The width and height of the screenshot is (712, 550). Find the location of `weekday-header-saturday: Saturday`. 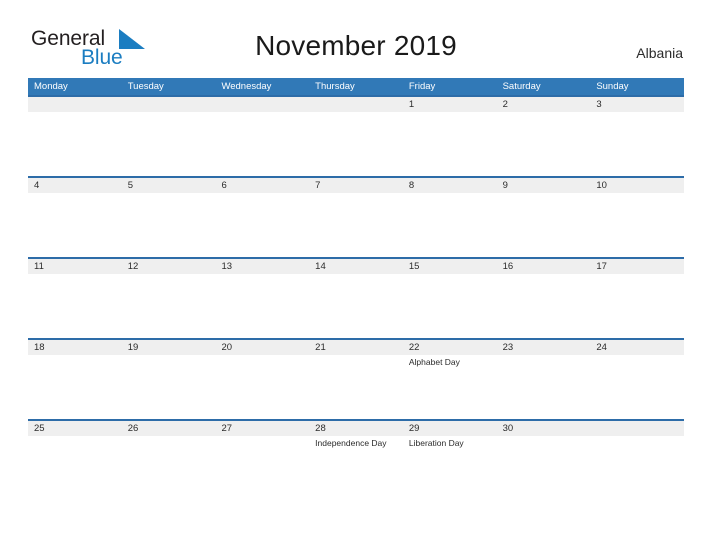

weekday-header-saturday: Saturday is located at coordinates (521, 86).